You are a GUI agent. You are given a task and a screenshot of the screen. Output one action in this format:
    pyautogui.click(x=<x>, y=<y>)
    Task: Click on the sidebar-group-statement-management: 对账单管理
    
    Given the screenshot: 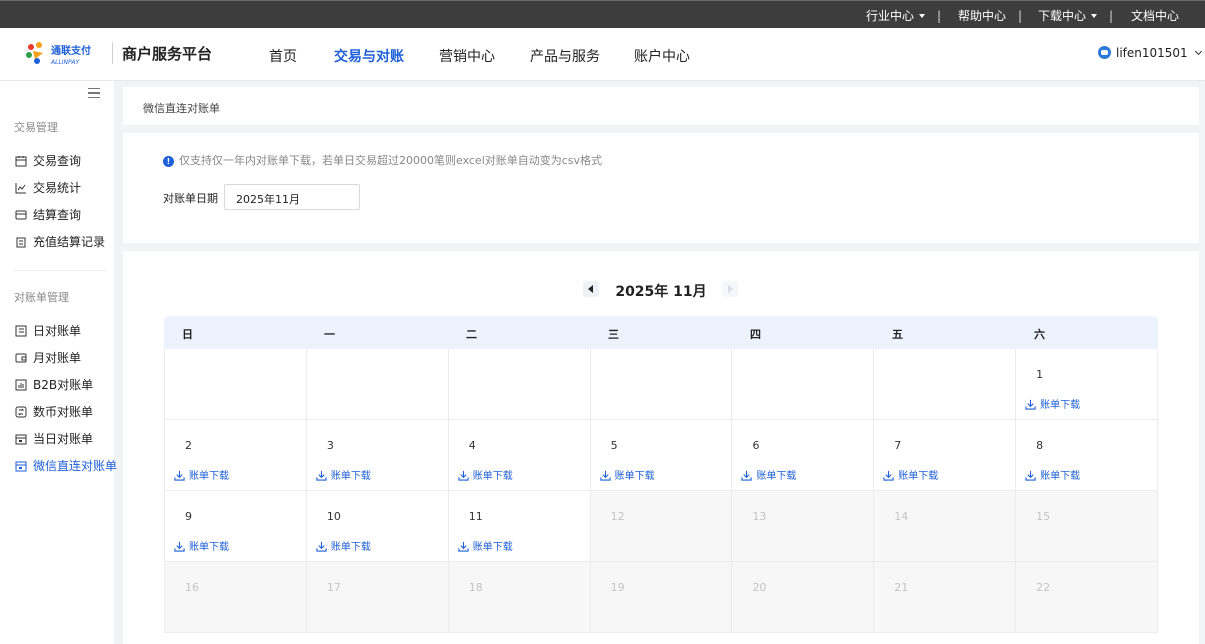 What is the action you would take?
    pyautogui.click(x=41, y=297)
    